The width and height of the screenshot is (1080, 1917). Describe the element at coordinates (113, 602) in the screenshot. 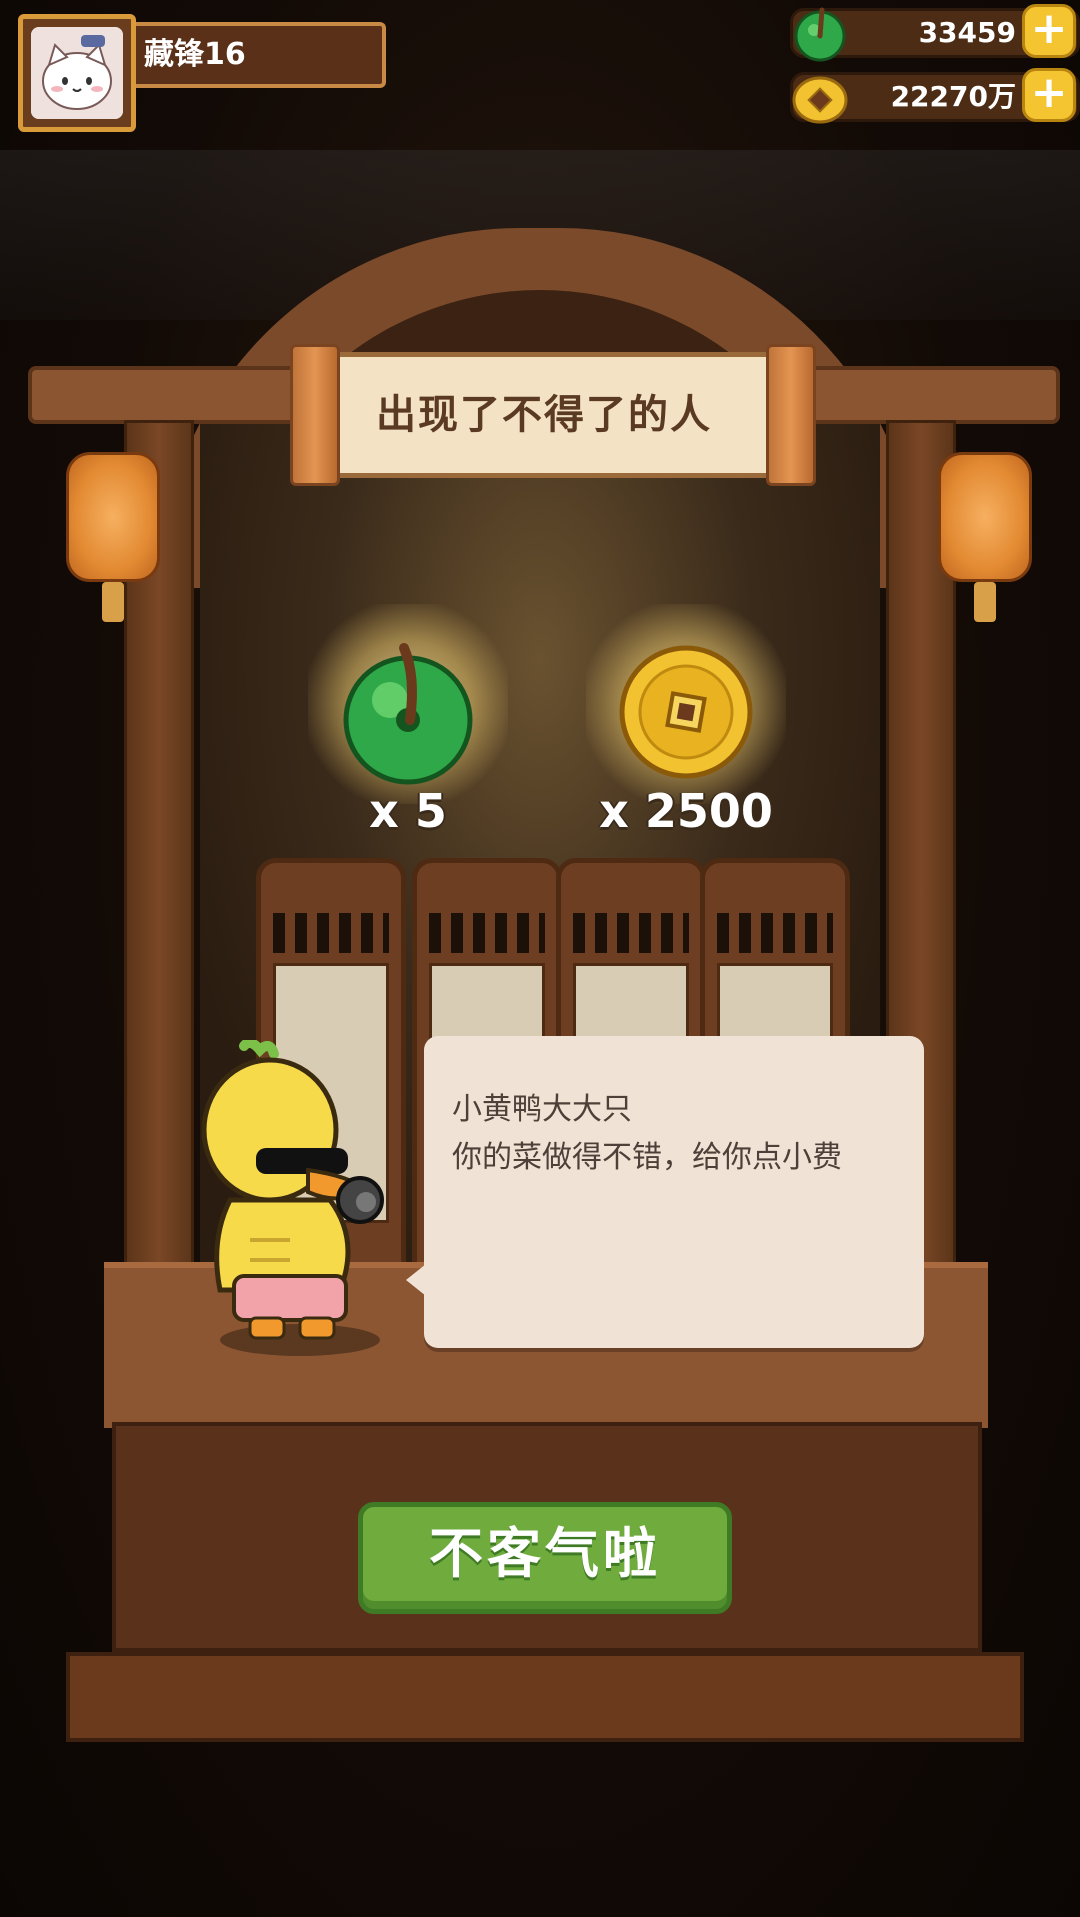

I see `left-lantern-tassel` at that location.